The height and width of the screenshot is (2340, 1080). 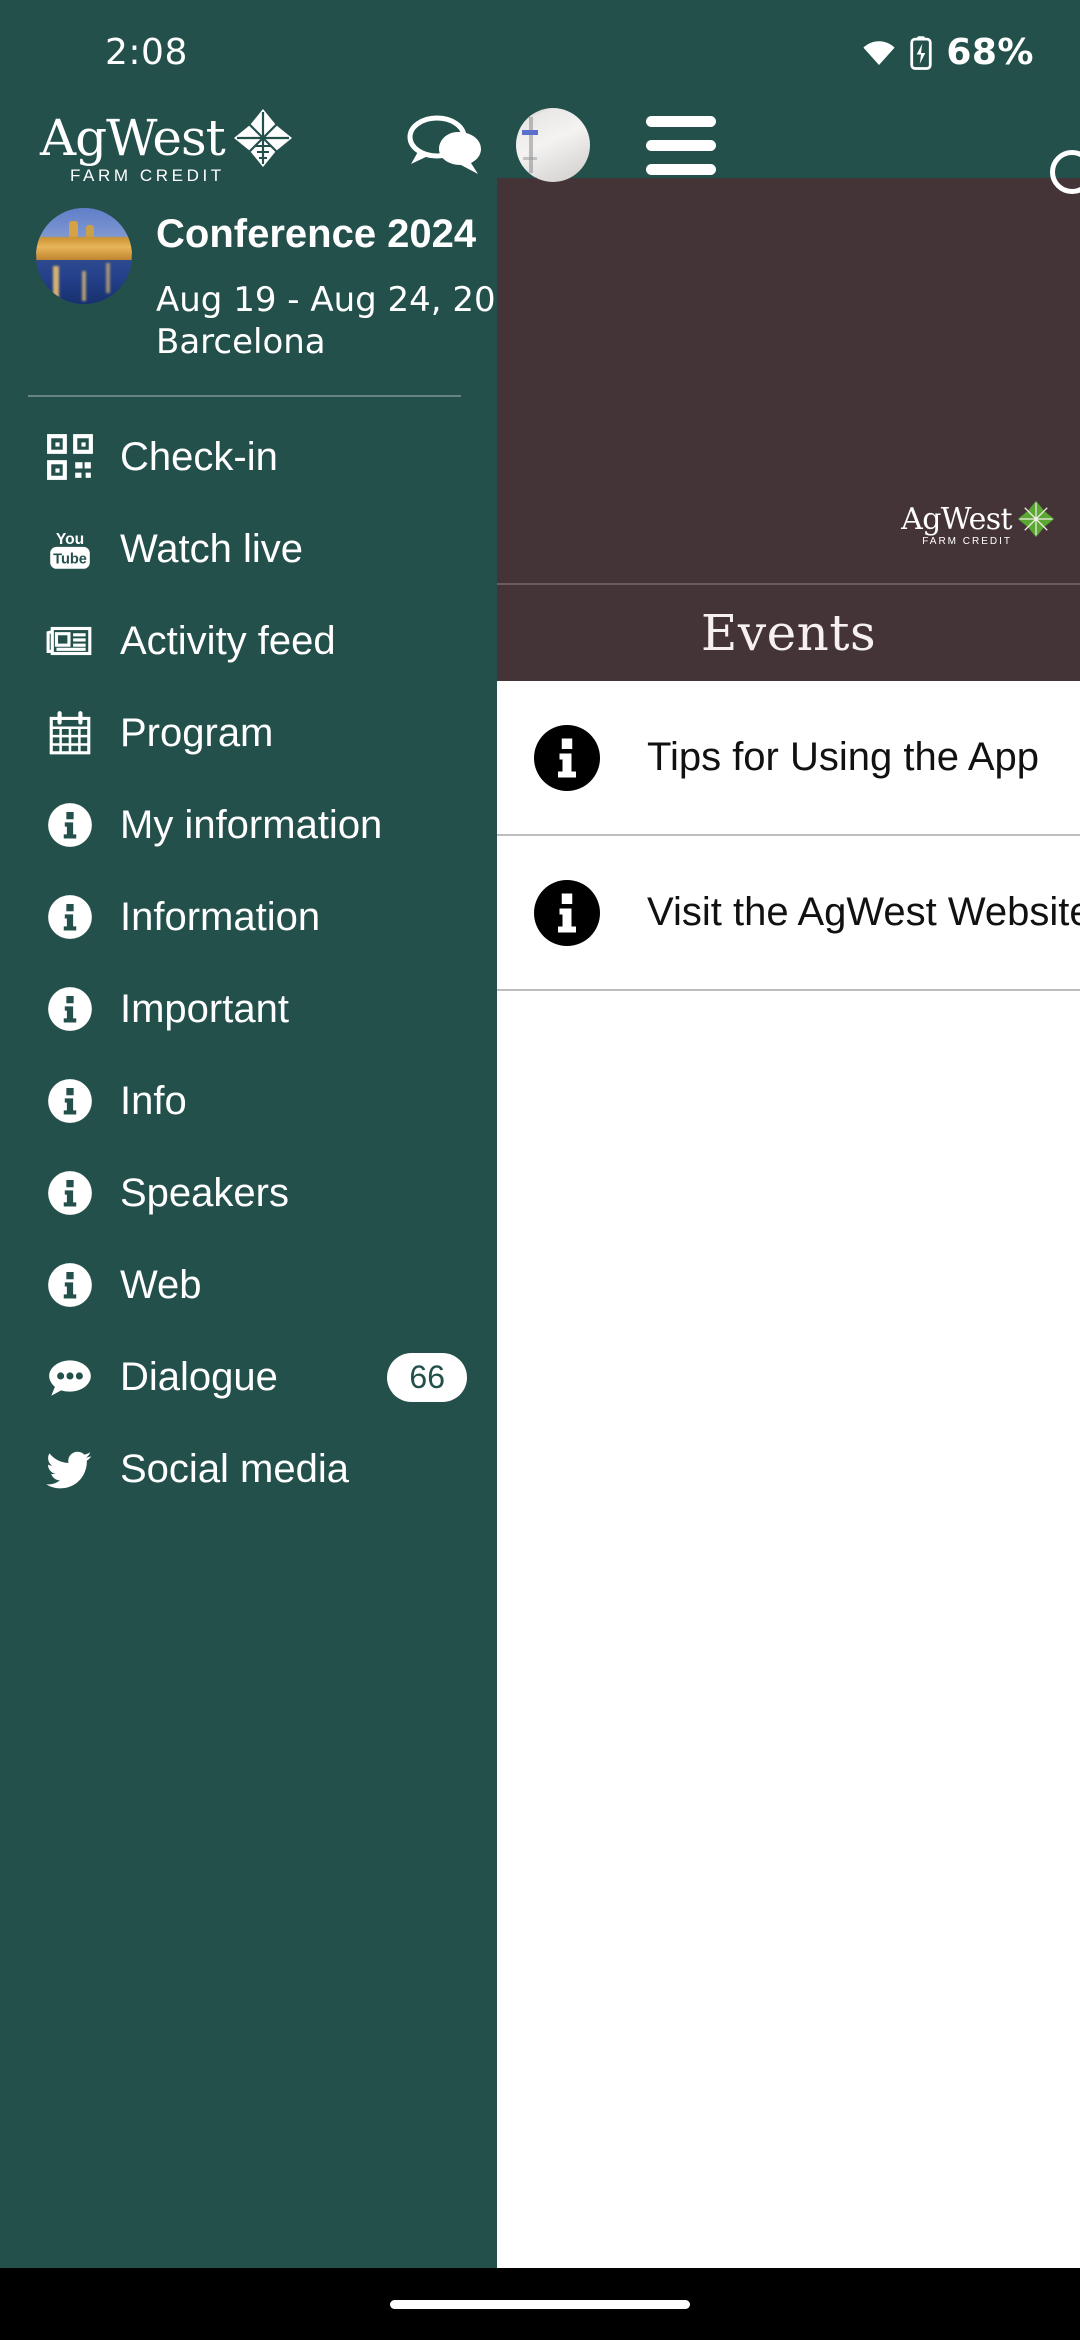 I want to click on sidebar-item-label: Web, so click(x=161, y=1284).